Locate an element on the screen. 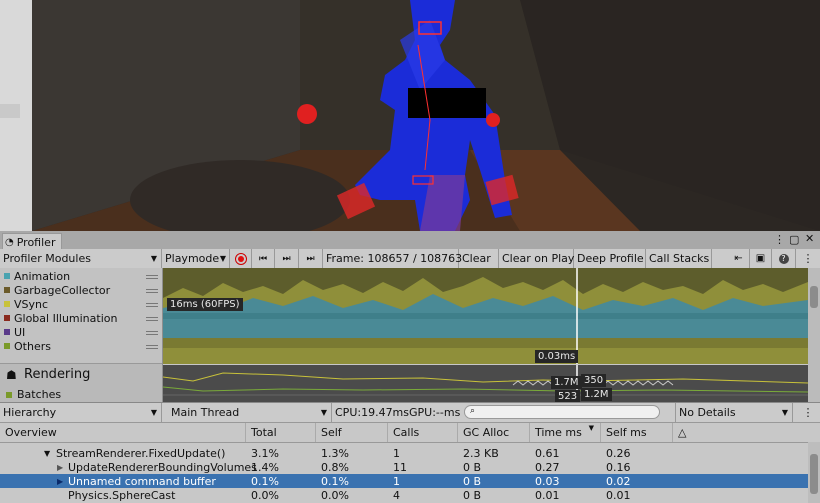 This screenshot has width=820, height=503. gc-alloc-value: 0 B is located at coordinates (472, 481).